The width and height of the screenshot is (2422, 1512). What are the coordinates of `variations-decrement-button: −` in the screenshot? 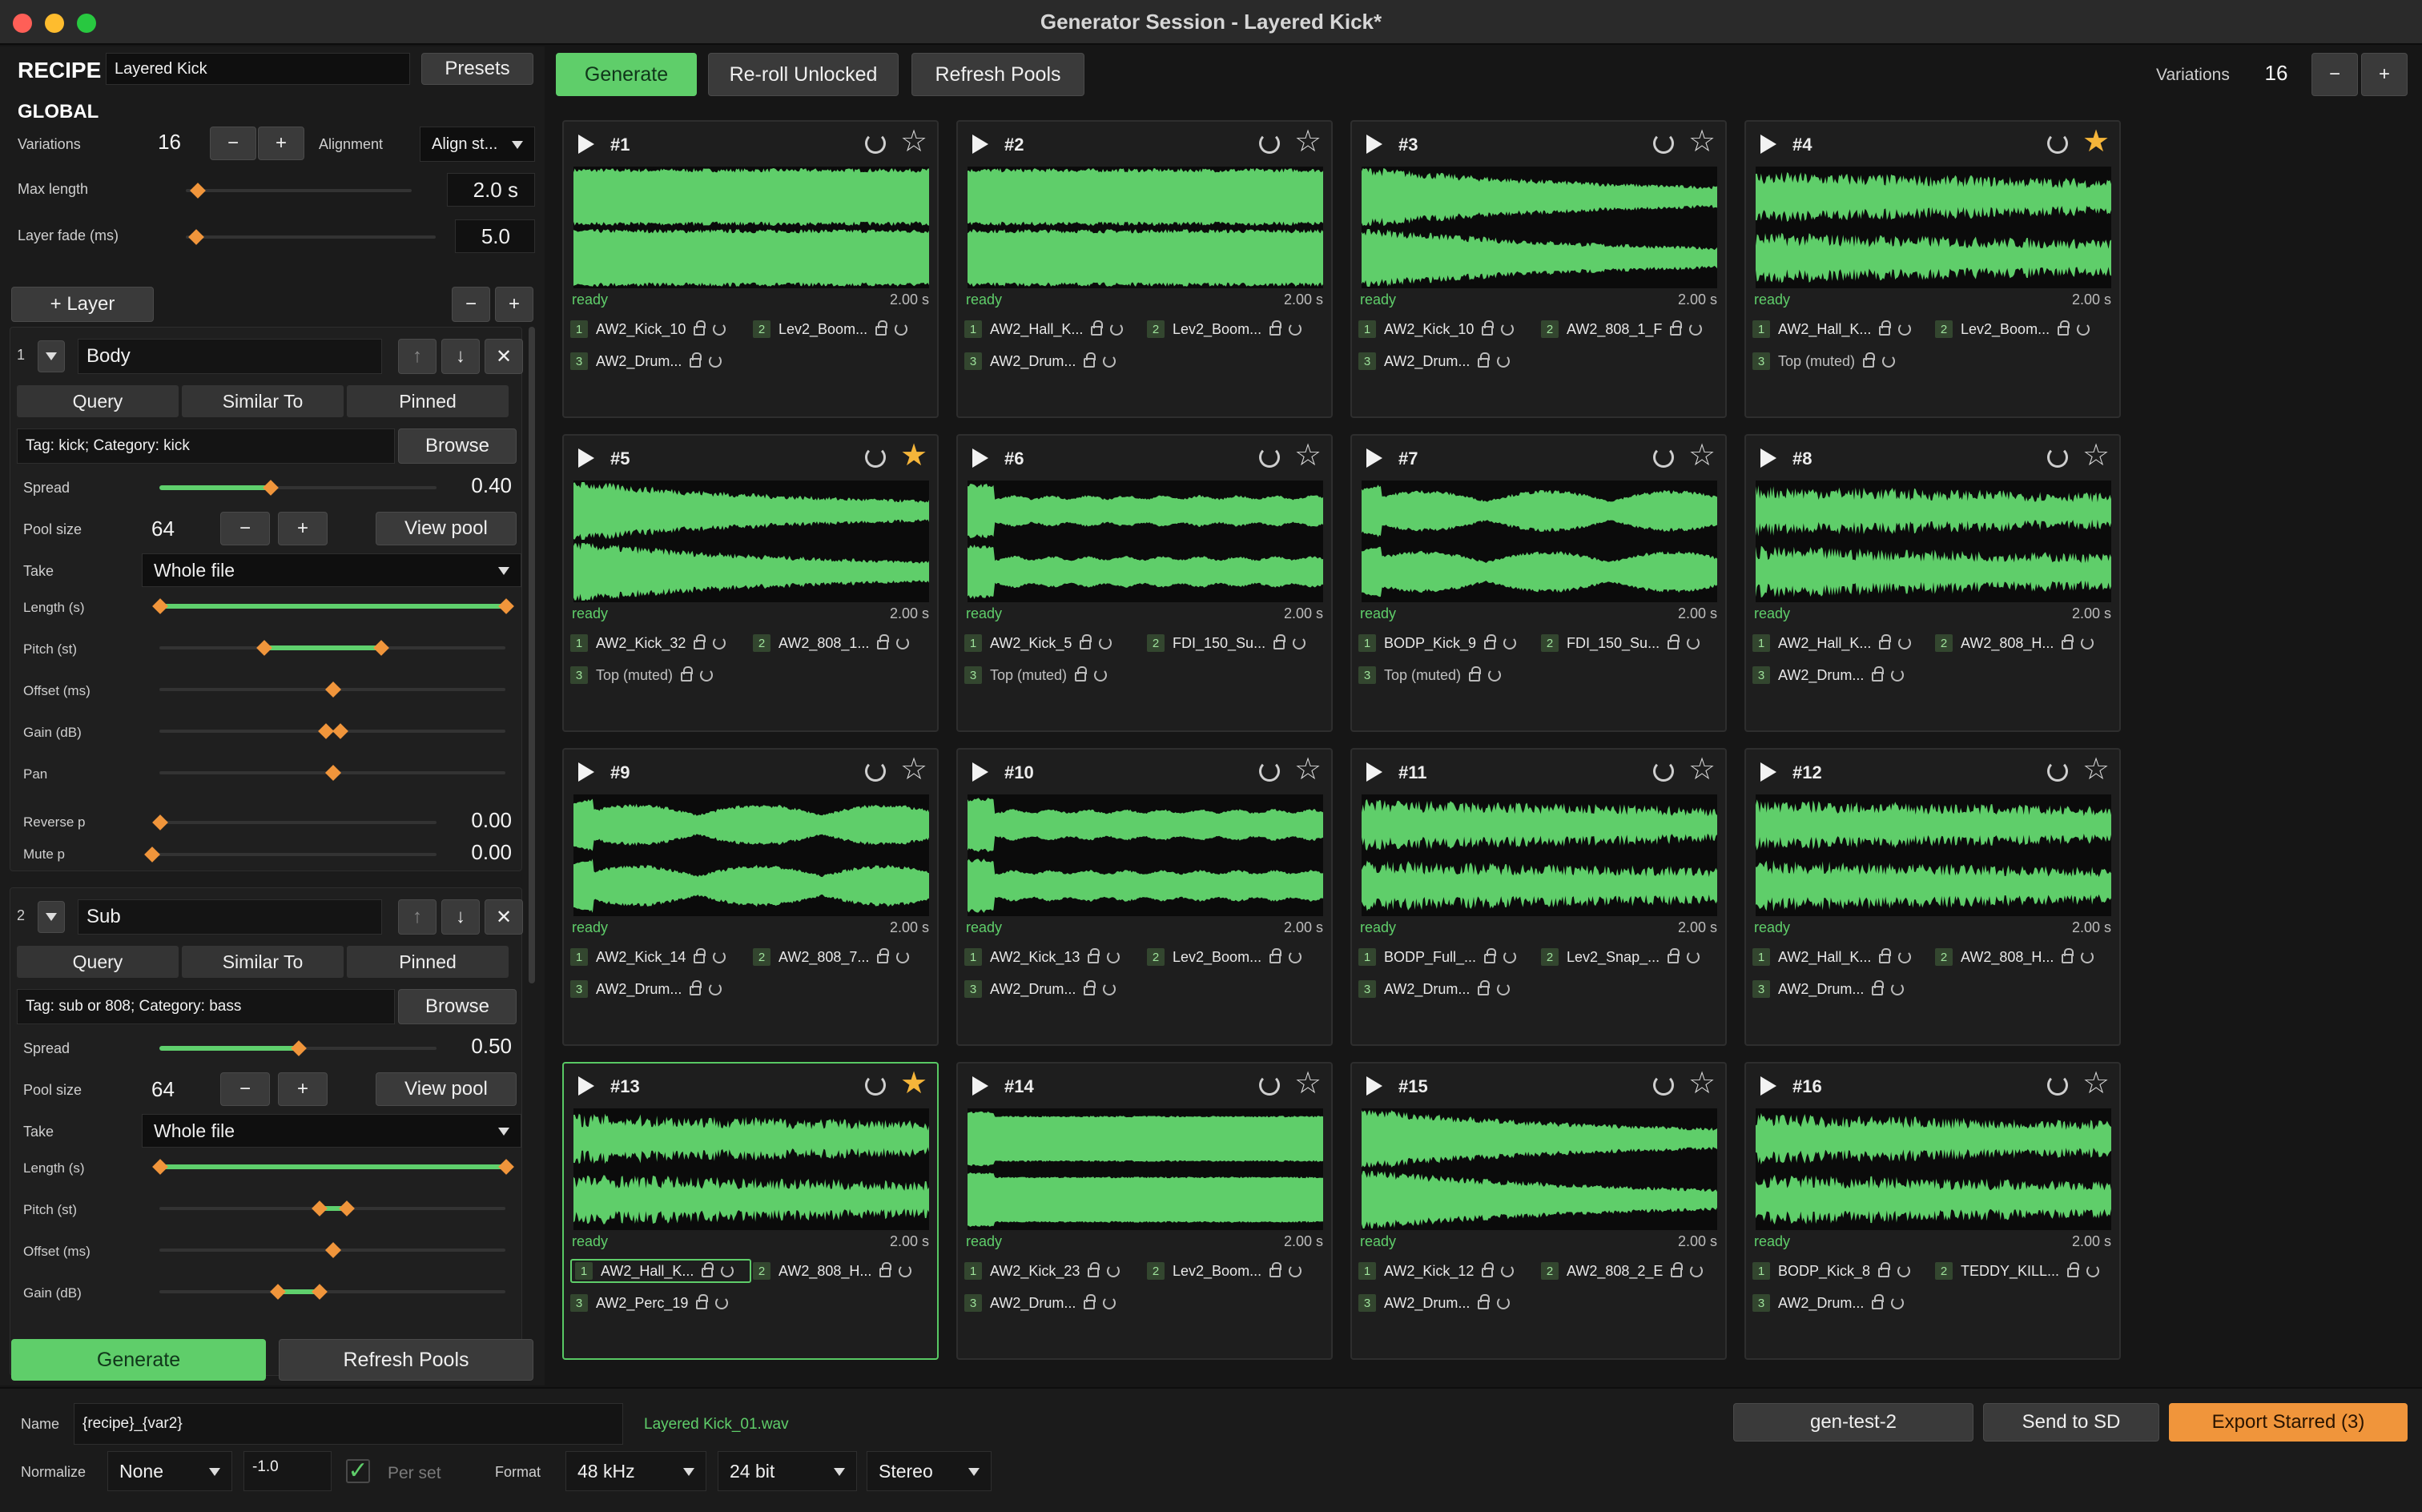 It's located at (233, 143).